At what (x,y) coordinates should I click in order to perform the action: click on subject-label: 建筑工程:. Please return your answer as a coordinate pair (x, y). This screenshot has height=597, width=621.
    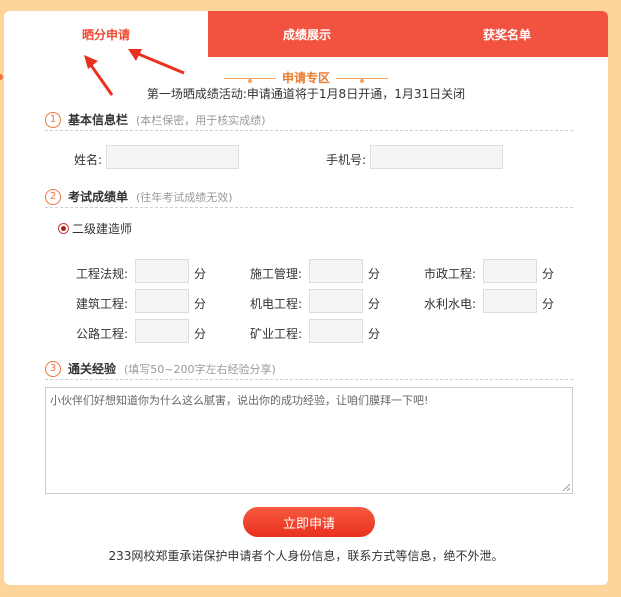
    Looking at the image, I should click on (101, 304).